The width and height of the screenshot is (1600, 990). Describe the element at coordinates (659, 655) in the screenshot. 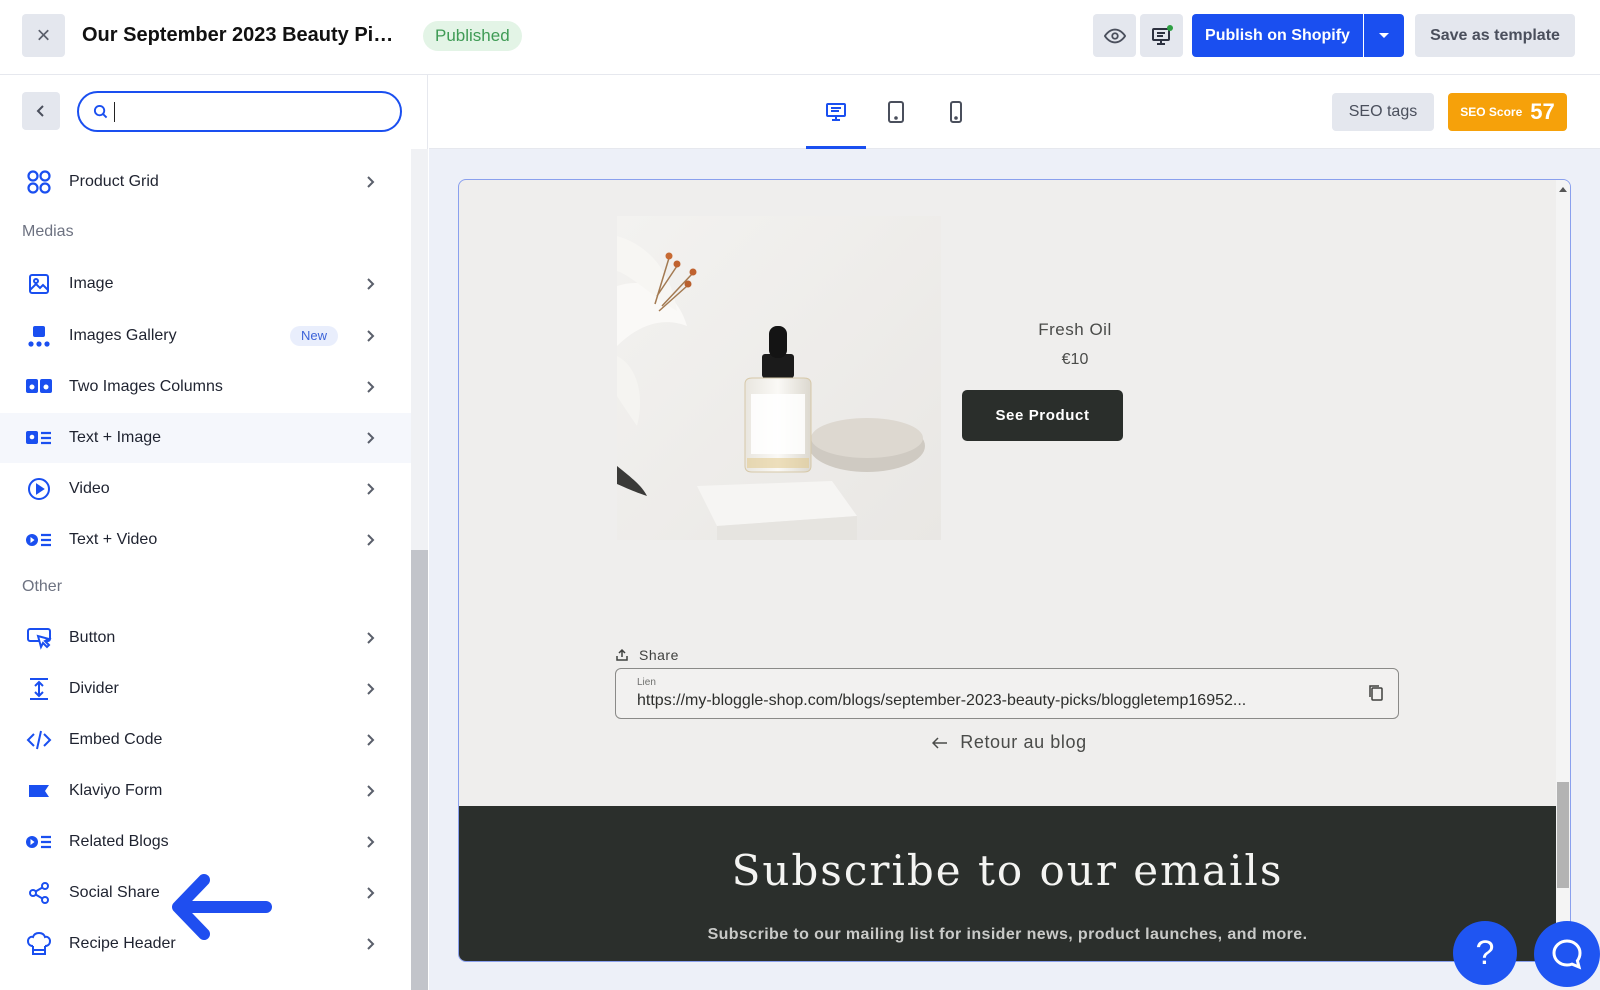

I see `share-label: Share` at that location.